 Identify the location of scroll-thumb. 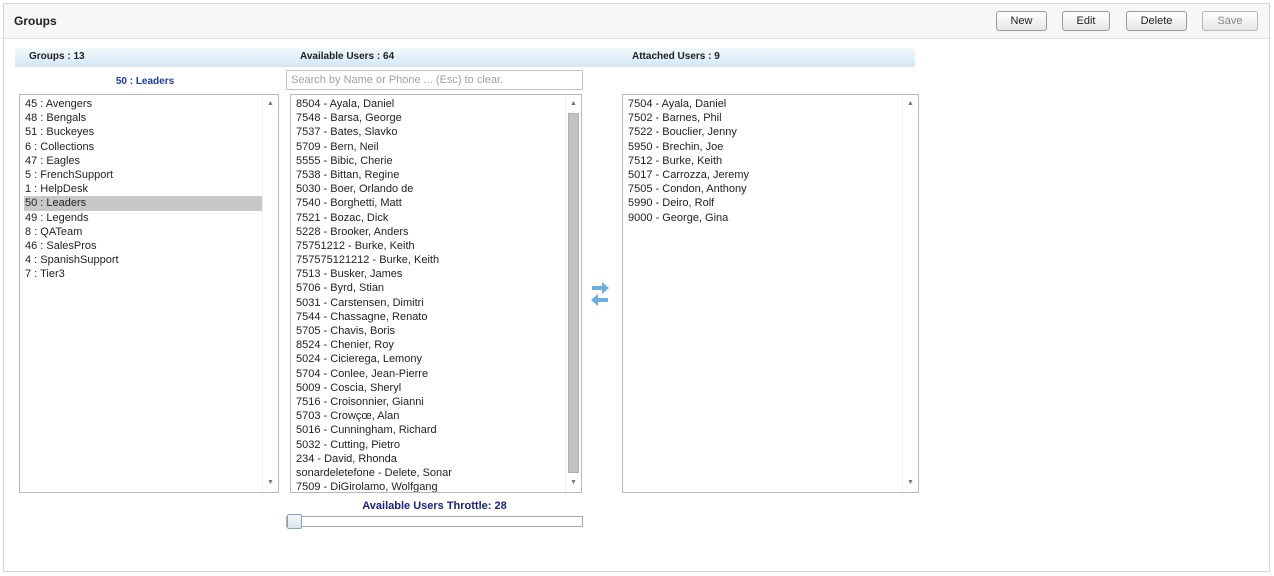
(573, 293).